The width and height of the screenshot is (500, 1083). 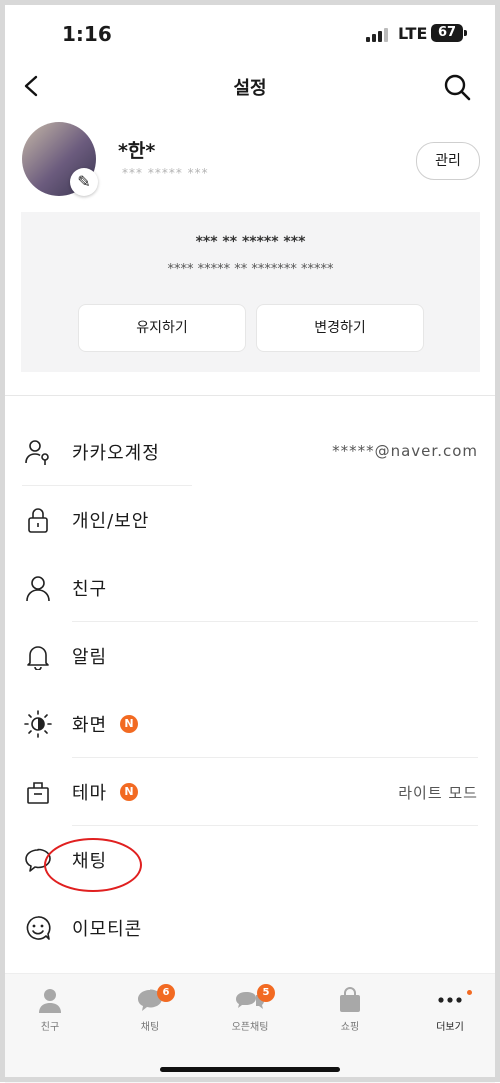 What do you see at coordinates (50, 1016) in the screenshot?
I see `tab-friends: 친구` at bounding box center [50, 1016].